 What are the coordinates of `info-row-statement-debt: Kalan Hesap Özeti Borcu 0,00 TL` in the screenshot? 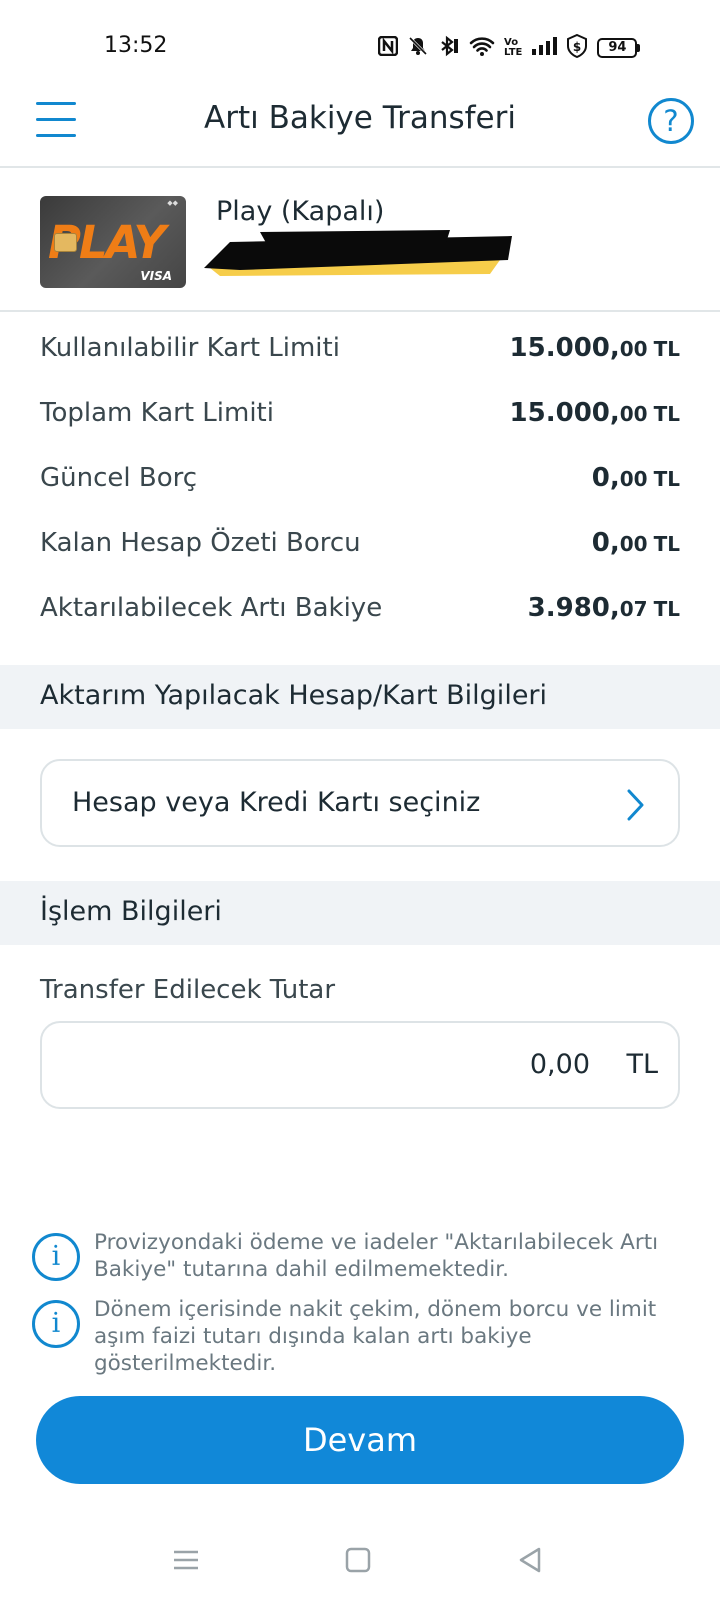 It's located at (360, 550).